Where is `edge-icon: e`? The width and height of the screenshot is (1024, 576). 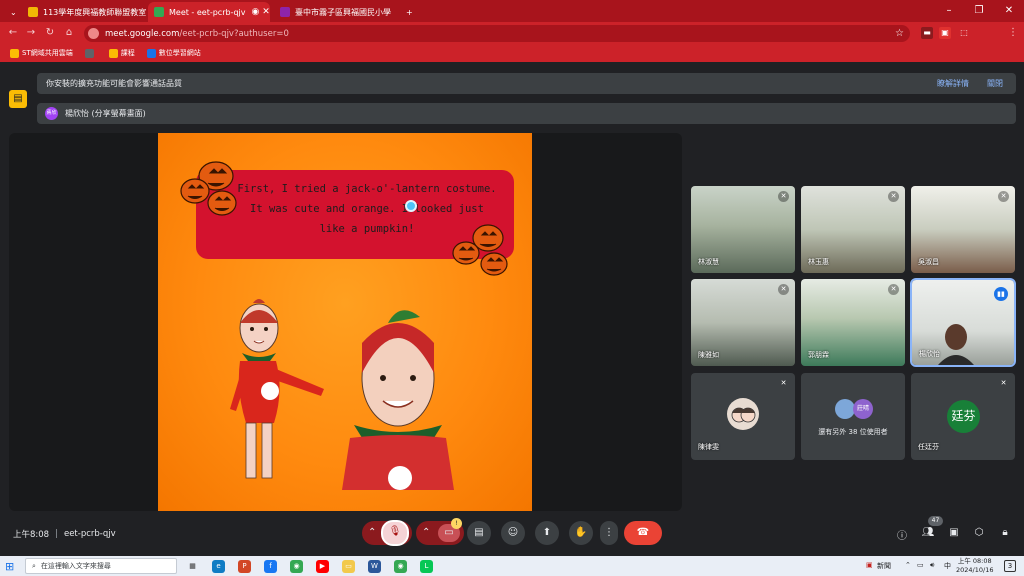 edge-icon: e is located at coordinates (218, 566).